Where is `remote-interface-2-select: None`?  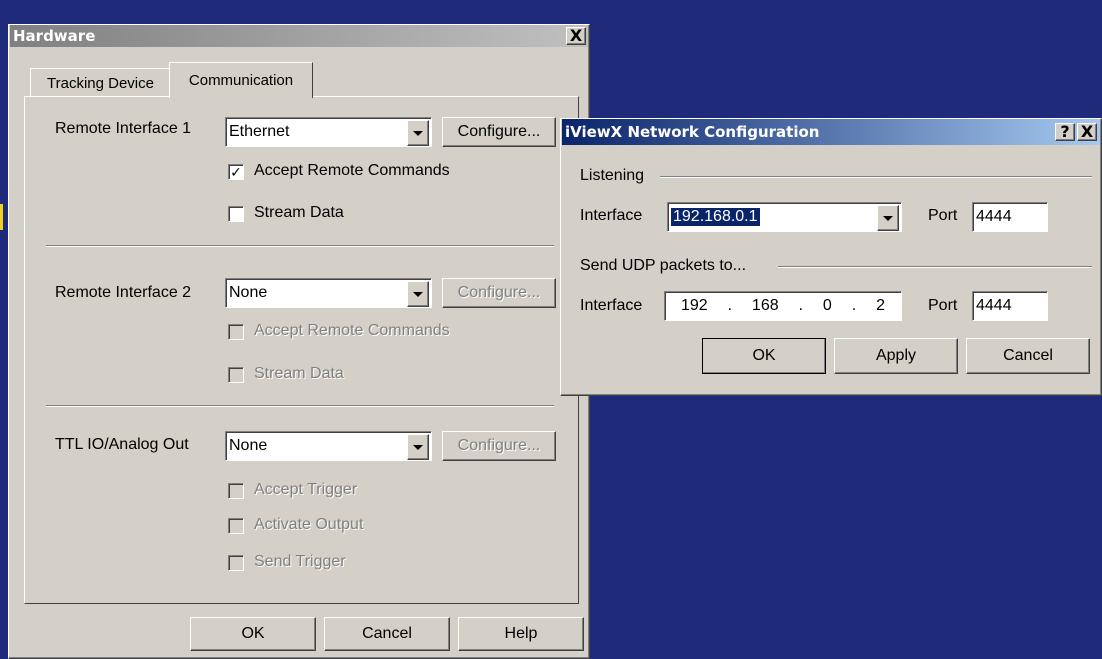
remote-interface-2-select: None is located at coordinates (328, 293).